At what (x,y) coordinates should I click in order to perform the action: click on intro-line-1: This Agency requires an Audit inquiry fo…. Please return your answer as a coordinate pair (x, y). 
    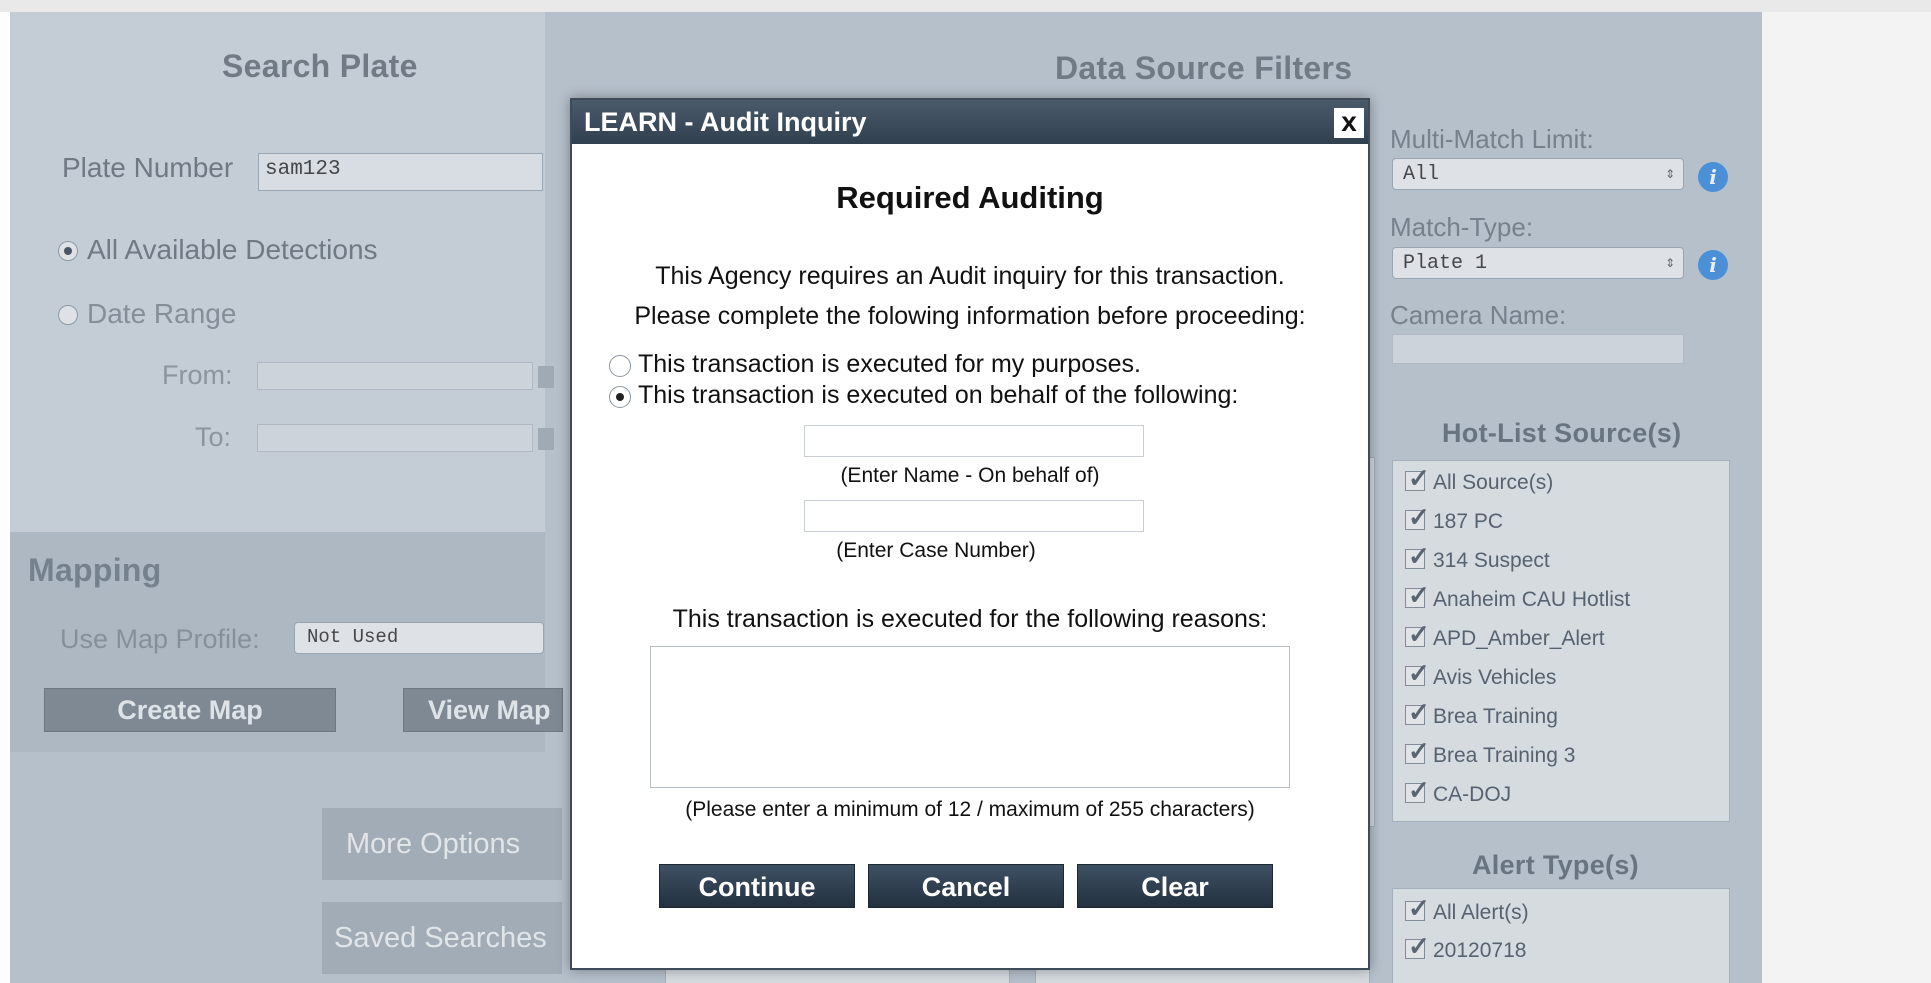
    Looking at the image, I should click on (970, 276).